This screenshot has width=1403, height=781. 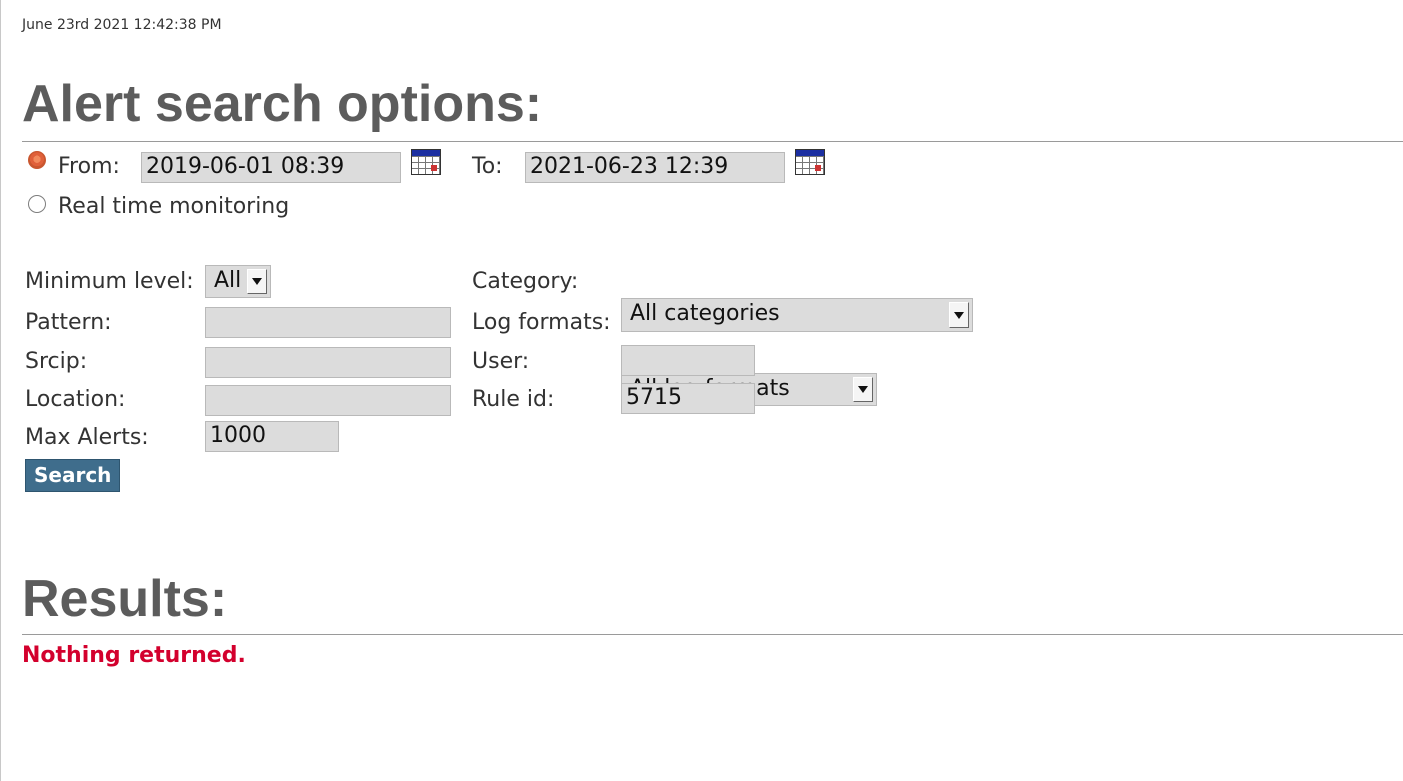 I want to click on user-input, so click(x=688, y=360).